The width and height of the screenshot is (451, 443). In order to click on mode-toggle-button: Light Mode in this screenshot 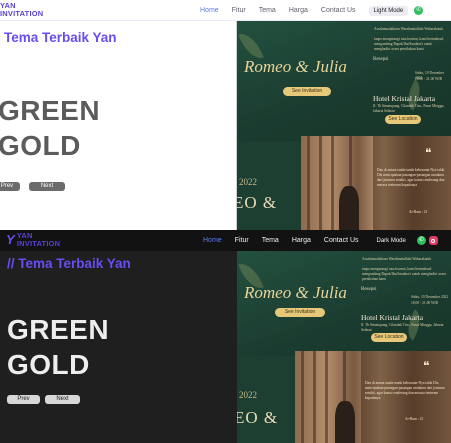, I will do `click(388, 10)`.